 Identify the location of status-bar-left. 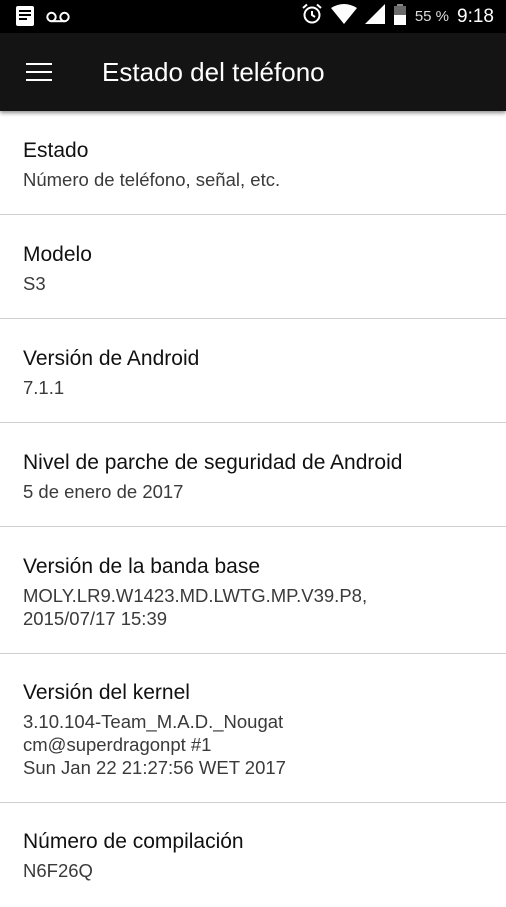
(43, 18).